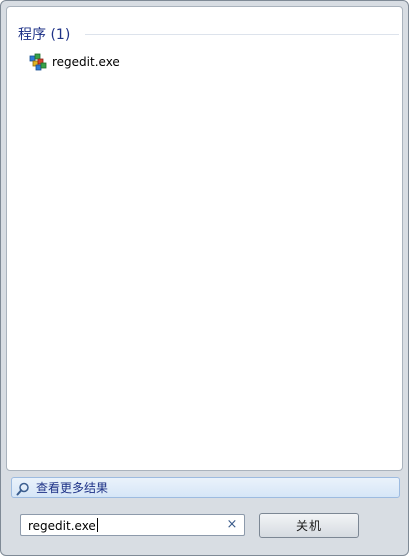 This screenshot has width=409, height=556. Describe the element at coordinates (232, 525) in the screenshot. I see `clear-icon: ×` at that location.